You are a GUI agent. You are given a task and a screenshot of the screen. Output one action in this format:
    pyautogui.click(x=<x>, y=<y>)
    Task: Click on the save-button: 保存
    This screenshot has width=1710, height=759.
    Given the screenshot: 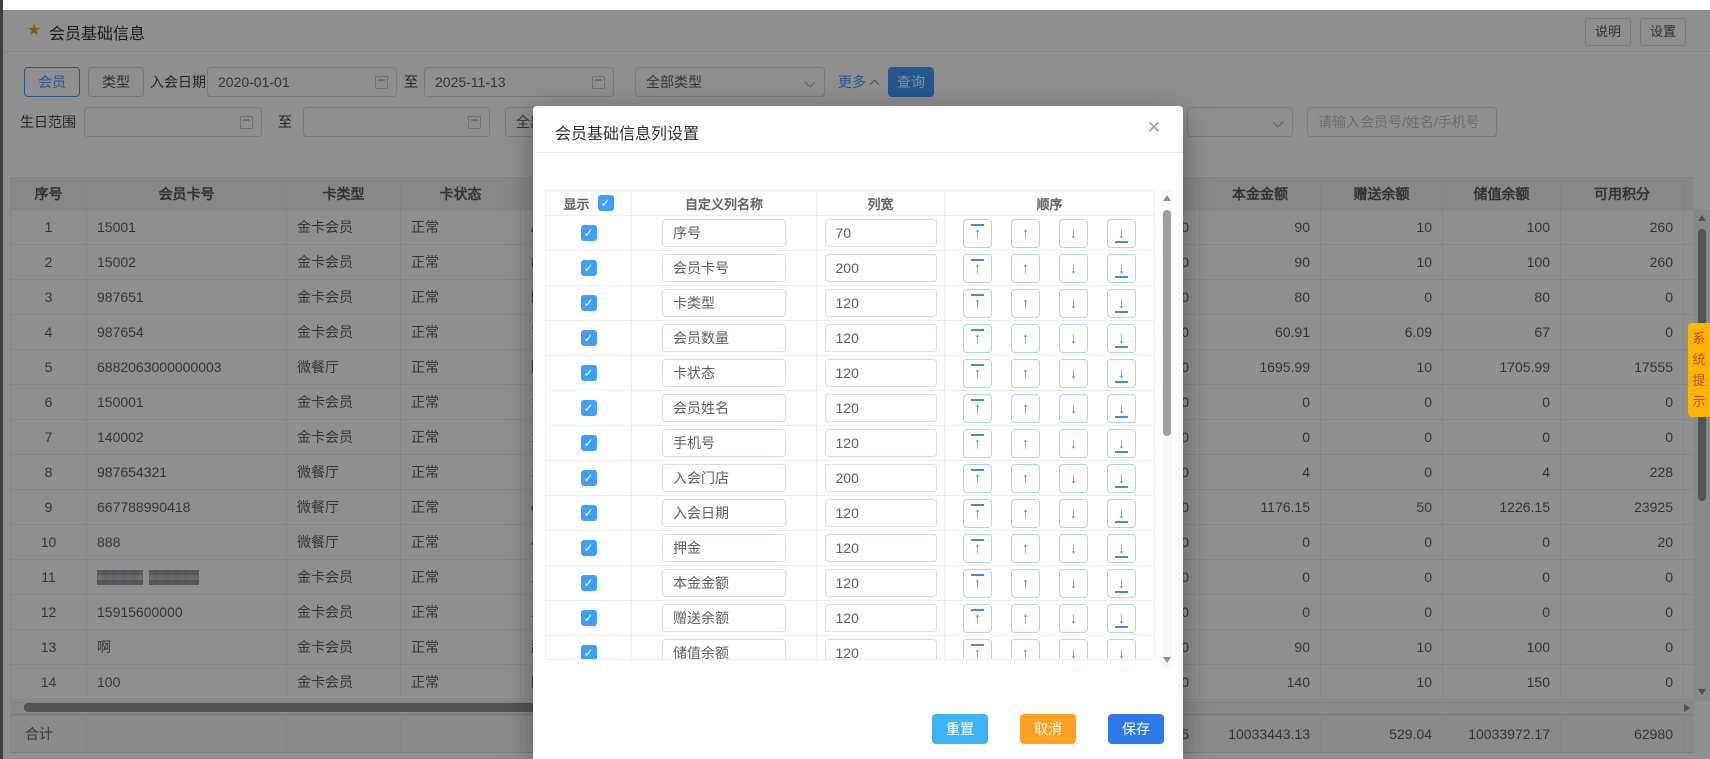 What is the action you would take?
    pyautogui.click(x=1136, y=729)
    